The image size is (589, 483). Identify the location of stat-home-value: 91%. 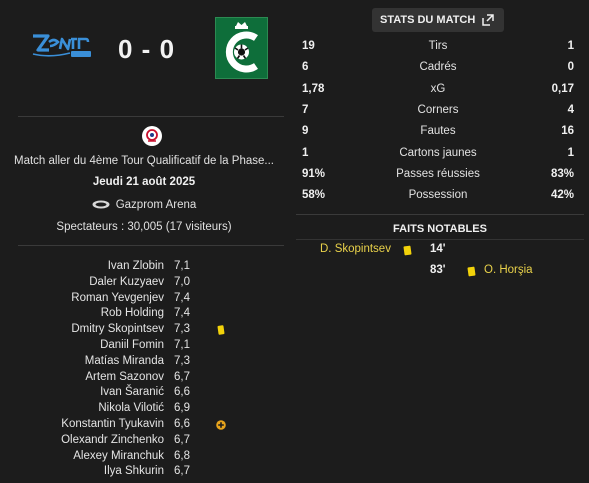
(314, 173).